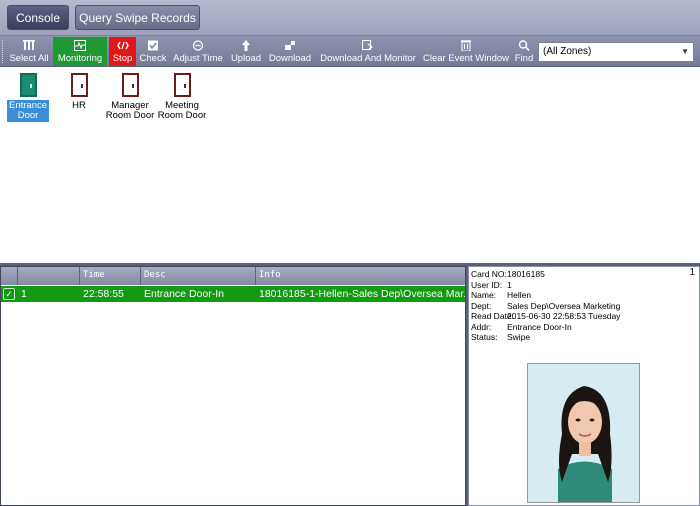  What do you see at coordinates (28, 97) in the screenshot?
I see `door-entrance: Entrance Door` at bounding box center [28, 97].